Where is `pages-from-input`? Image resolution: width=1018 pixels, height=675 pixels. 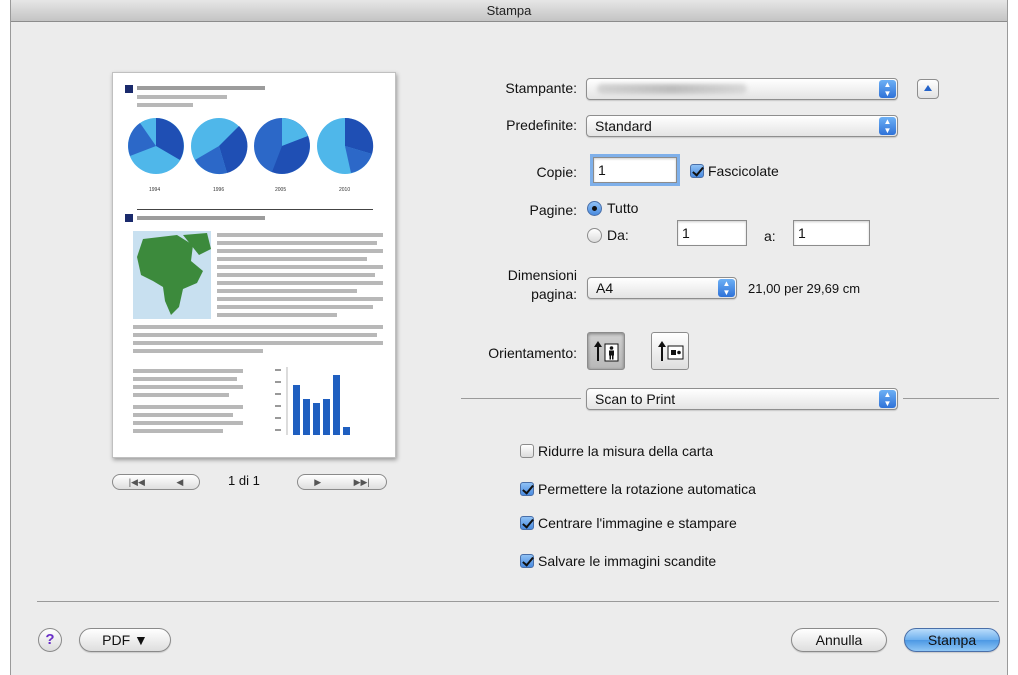 pages-from-input is located at coordinates (712, 233).